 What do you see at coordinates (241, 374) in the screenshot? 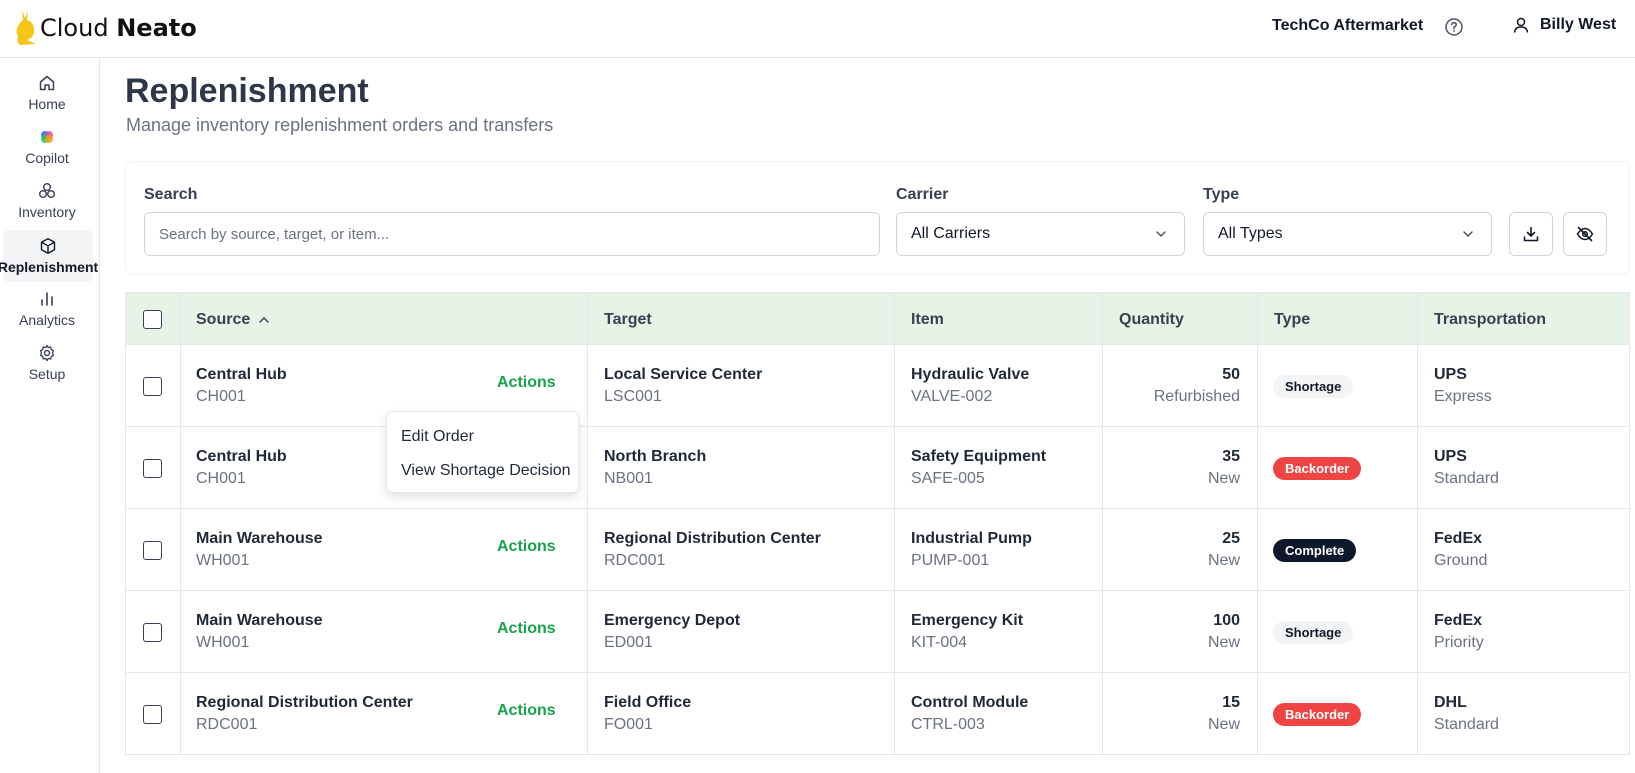
I see `source-name: Central Hub` at bounding box center [241, 374].